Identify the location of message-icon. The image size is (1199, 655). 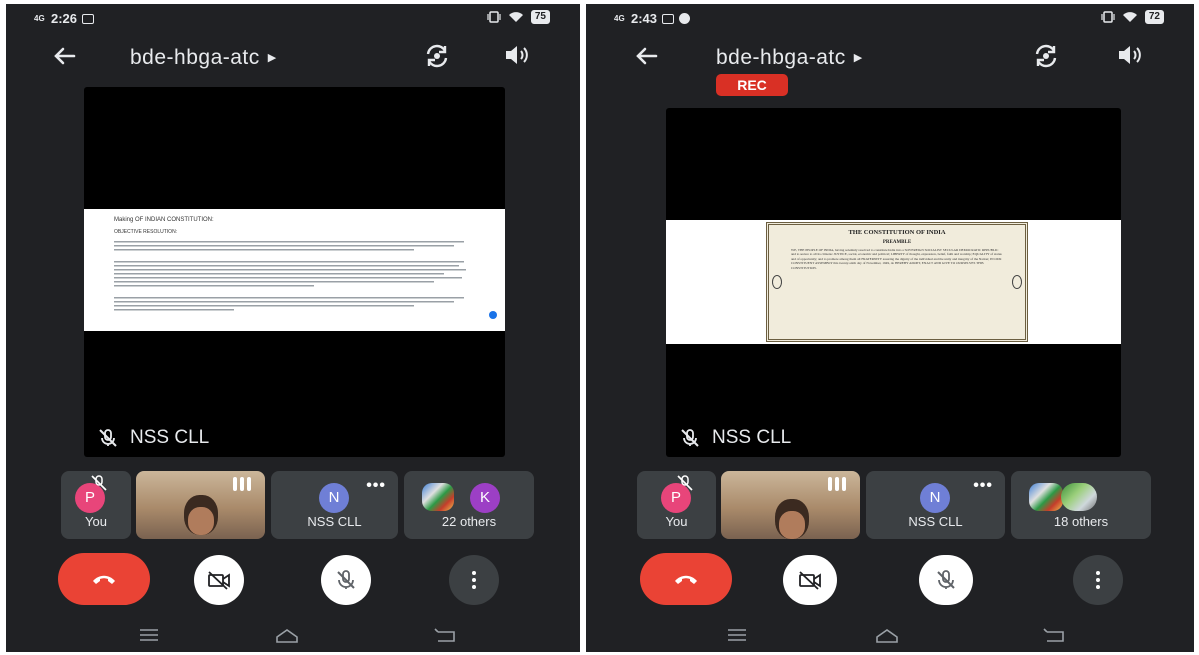
(668, 18).